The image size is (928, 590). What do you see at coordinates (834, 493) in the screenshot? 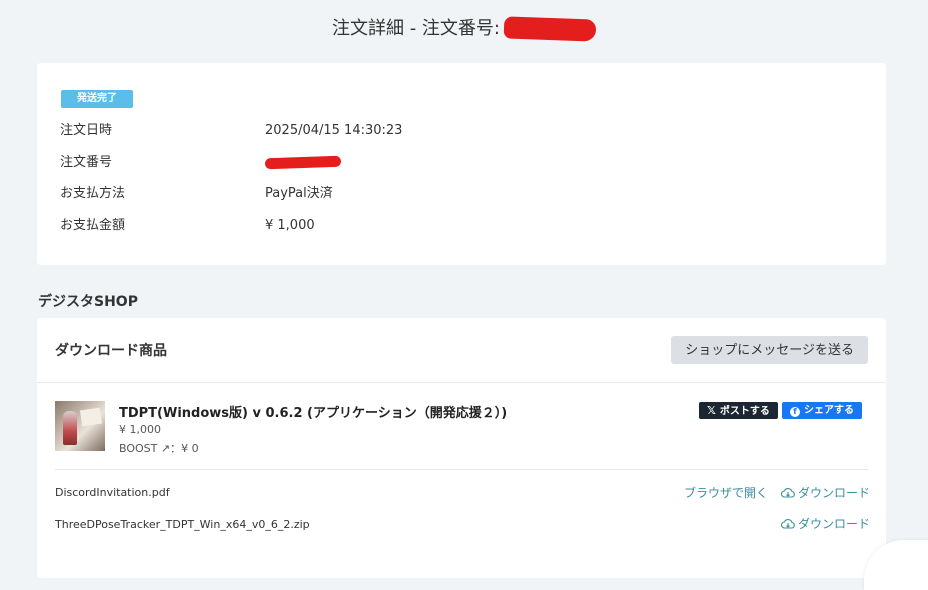
I see `download-label-1: ダウンロード` at bounding box center [834, 493].